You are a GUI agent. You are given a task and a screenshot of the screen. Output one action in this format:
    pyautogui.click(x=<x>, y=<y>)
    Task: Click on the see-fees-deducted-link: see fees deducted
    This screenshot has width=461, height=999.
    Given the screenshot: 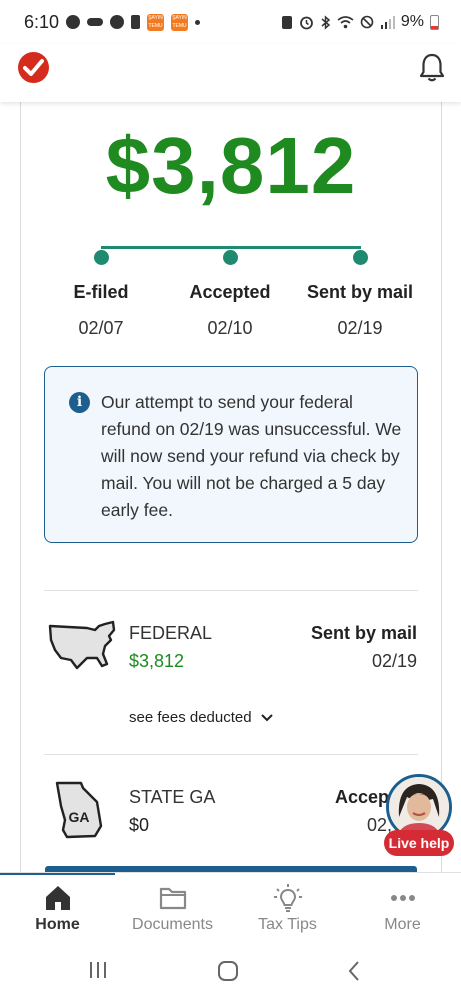 What is the action you would take?
    pyautogui.click(x=201, y=717)
    